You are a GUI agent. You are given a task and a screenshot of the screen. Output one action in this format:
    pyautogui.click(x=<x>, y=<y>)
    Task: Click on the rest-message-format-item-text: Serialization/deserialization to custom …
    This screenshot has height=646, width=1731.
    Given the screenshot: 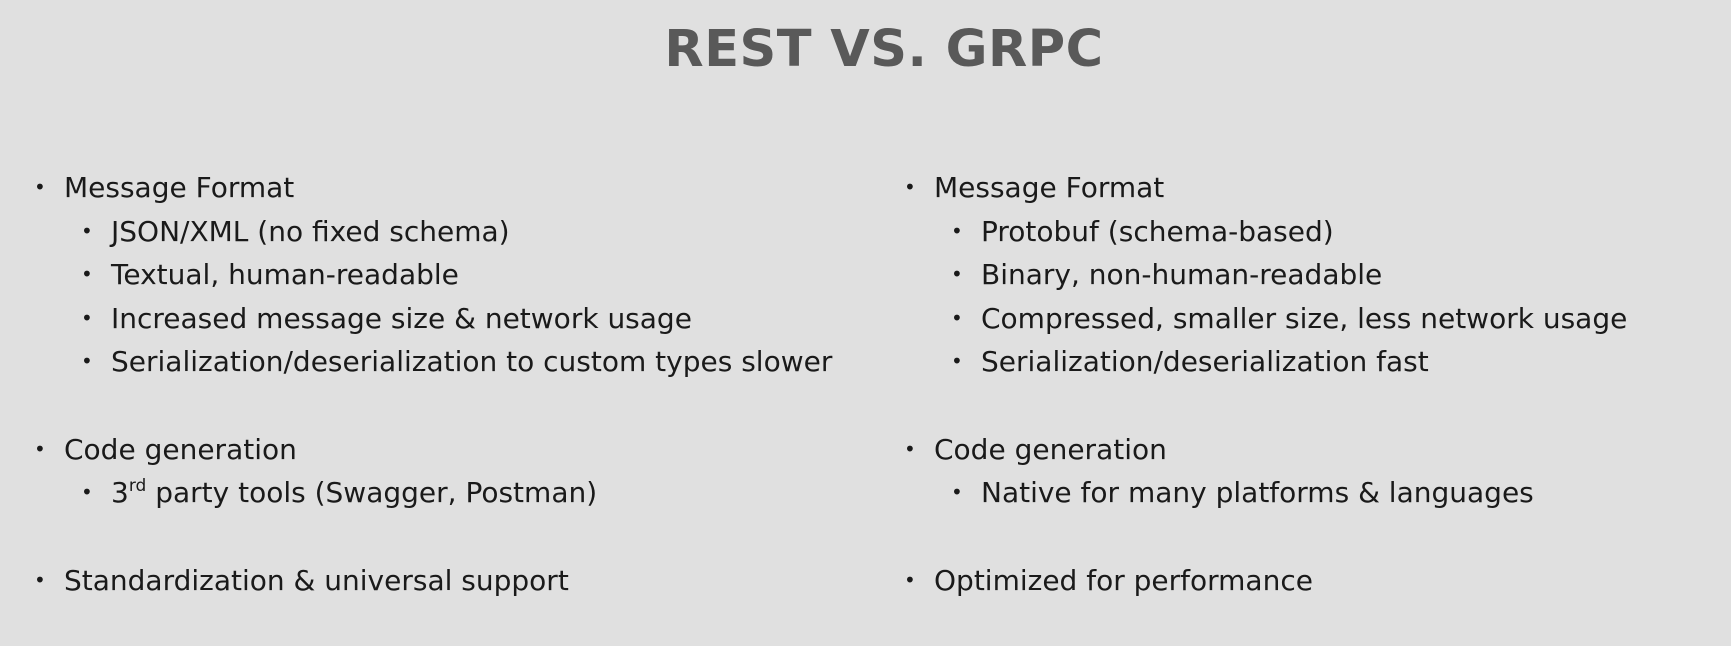 What is the action you would take?
    pyautogui.click(x=472, y=361)
    